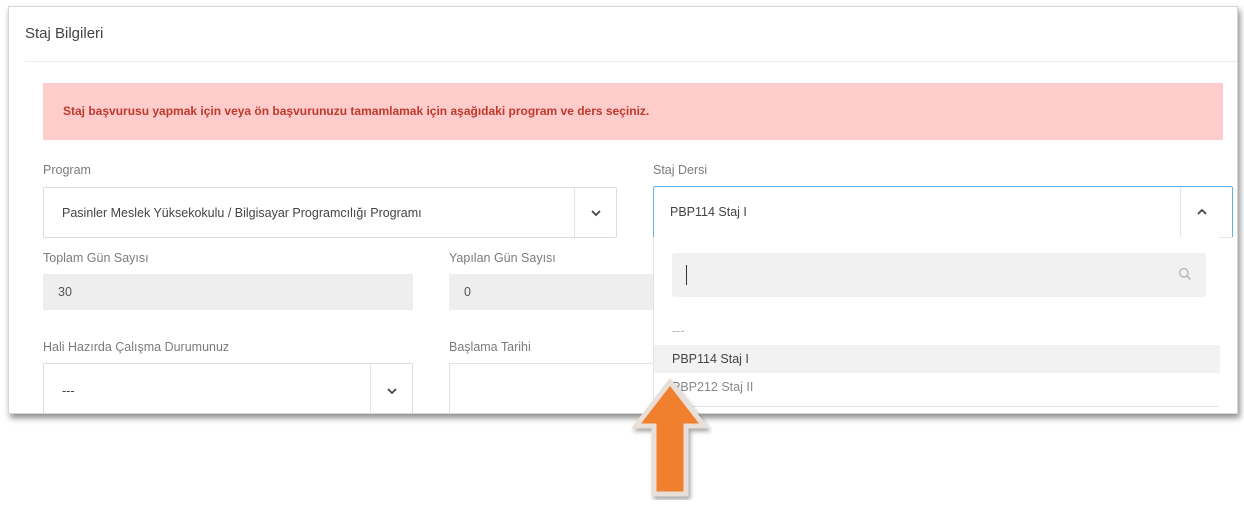  What do you see at coordinates (551, 292) in the screenshot?
I see `yapilan-gun-field: 0` at bounding box center [551, 292].